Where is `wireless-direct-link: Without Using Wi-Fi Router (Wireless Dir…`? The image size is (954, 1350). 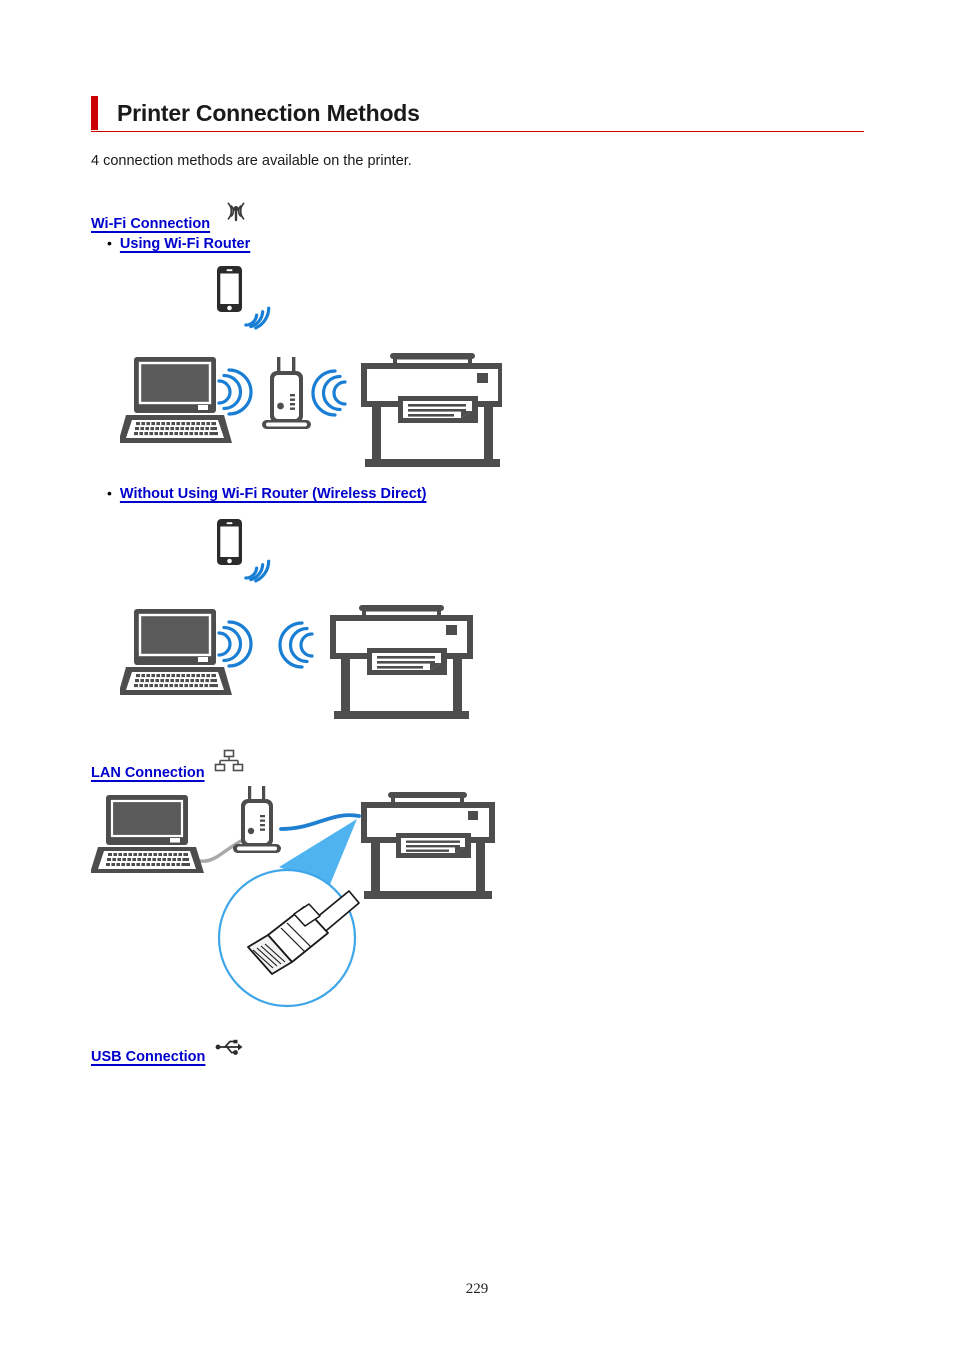
wireless-direct-link: Without Using Wi-Fi Router (Wireless Dir… is located at coordinates (273, 494).